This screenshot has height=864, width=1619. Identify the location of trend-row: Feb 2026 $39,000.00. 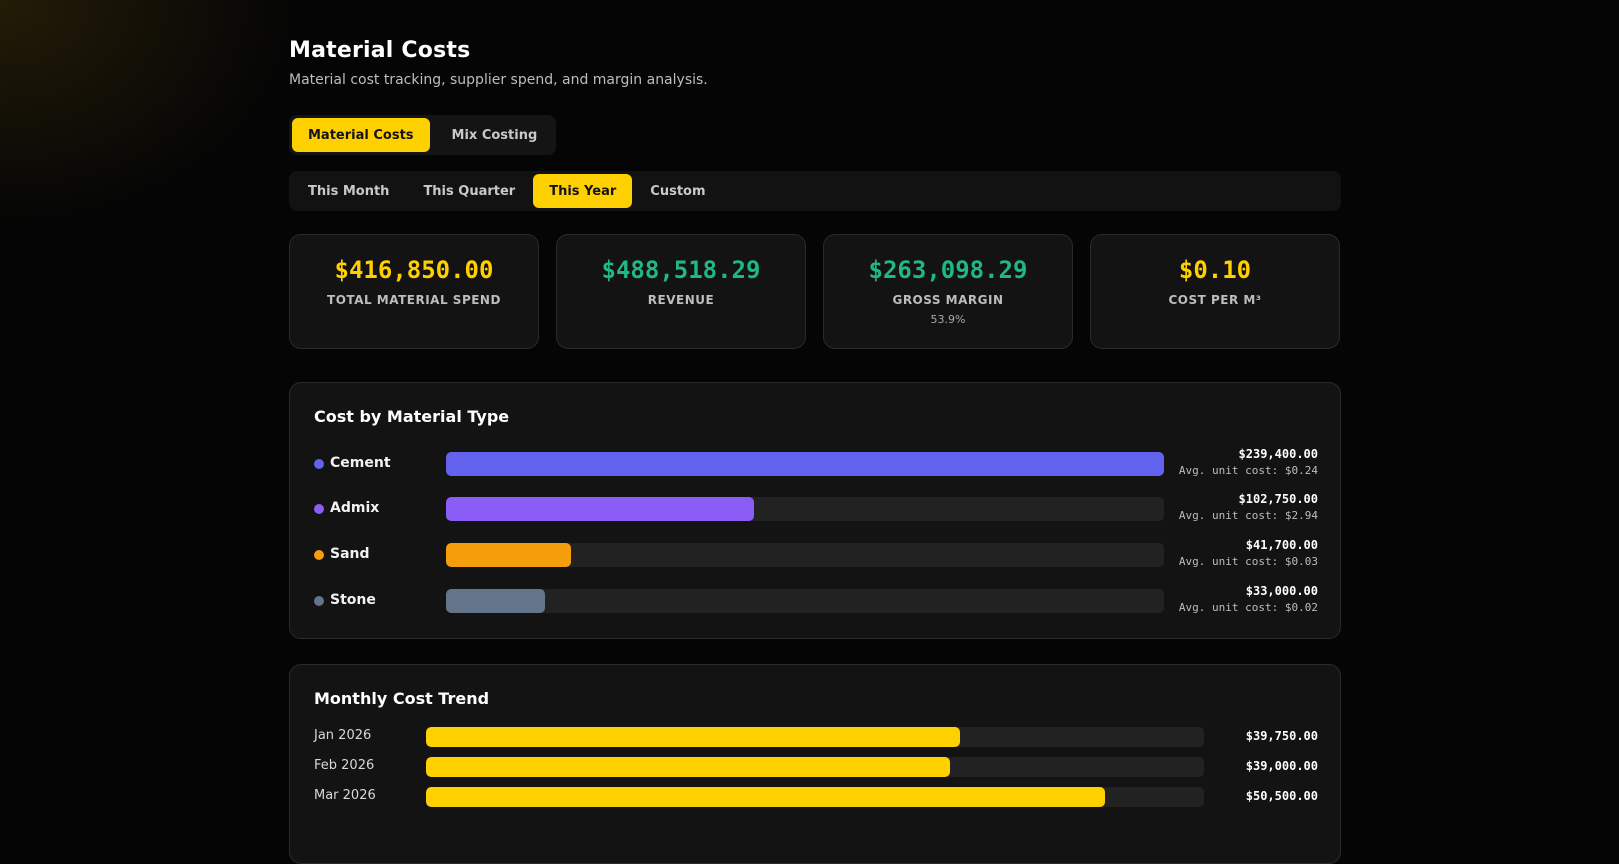
(816, 767).